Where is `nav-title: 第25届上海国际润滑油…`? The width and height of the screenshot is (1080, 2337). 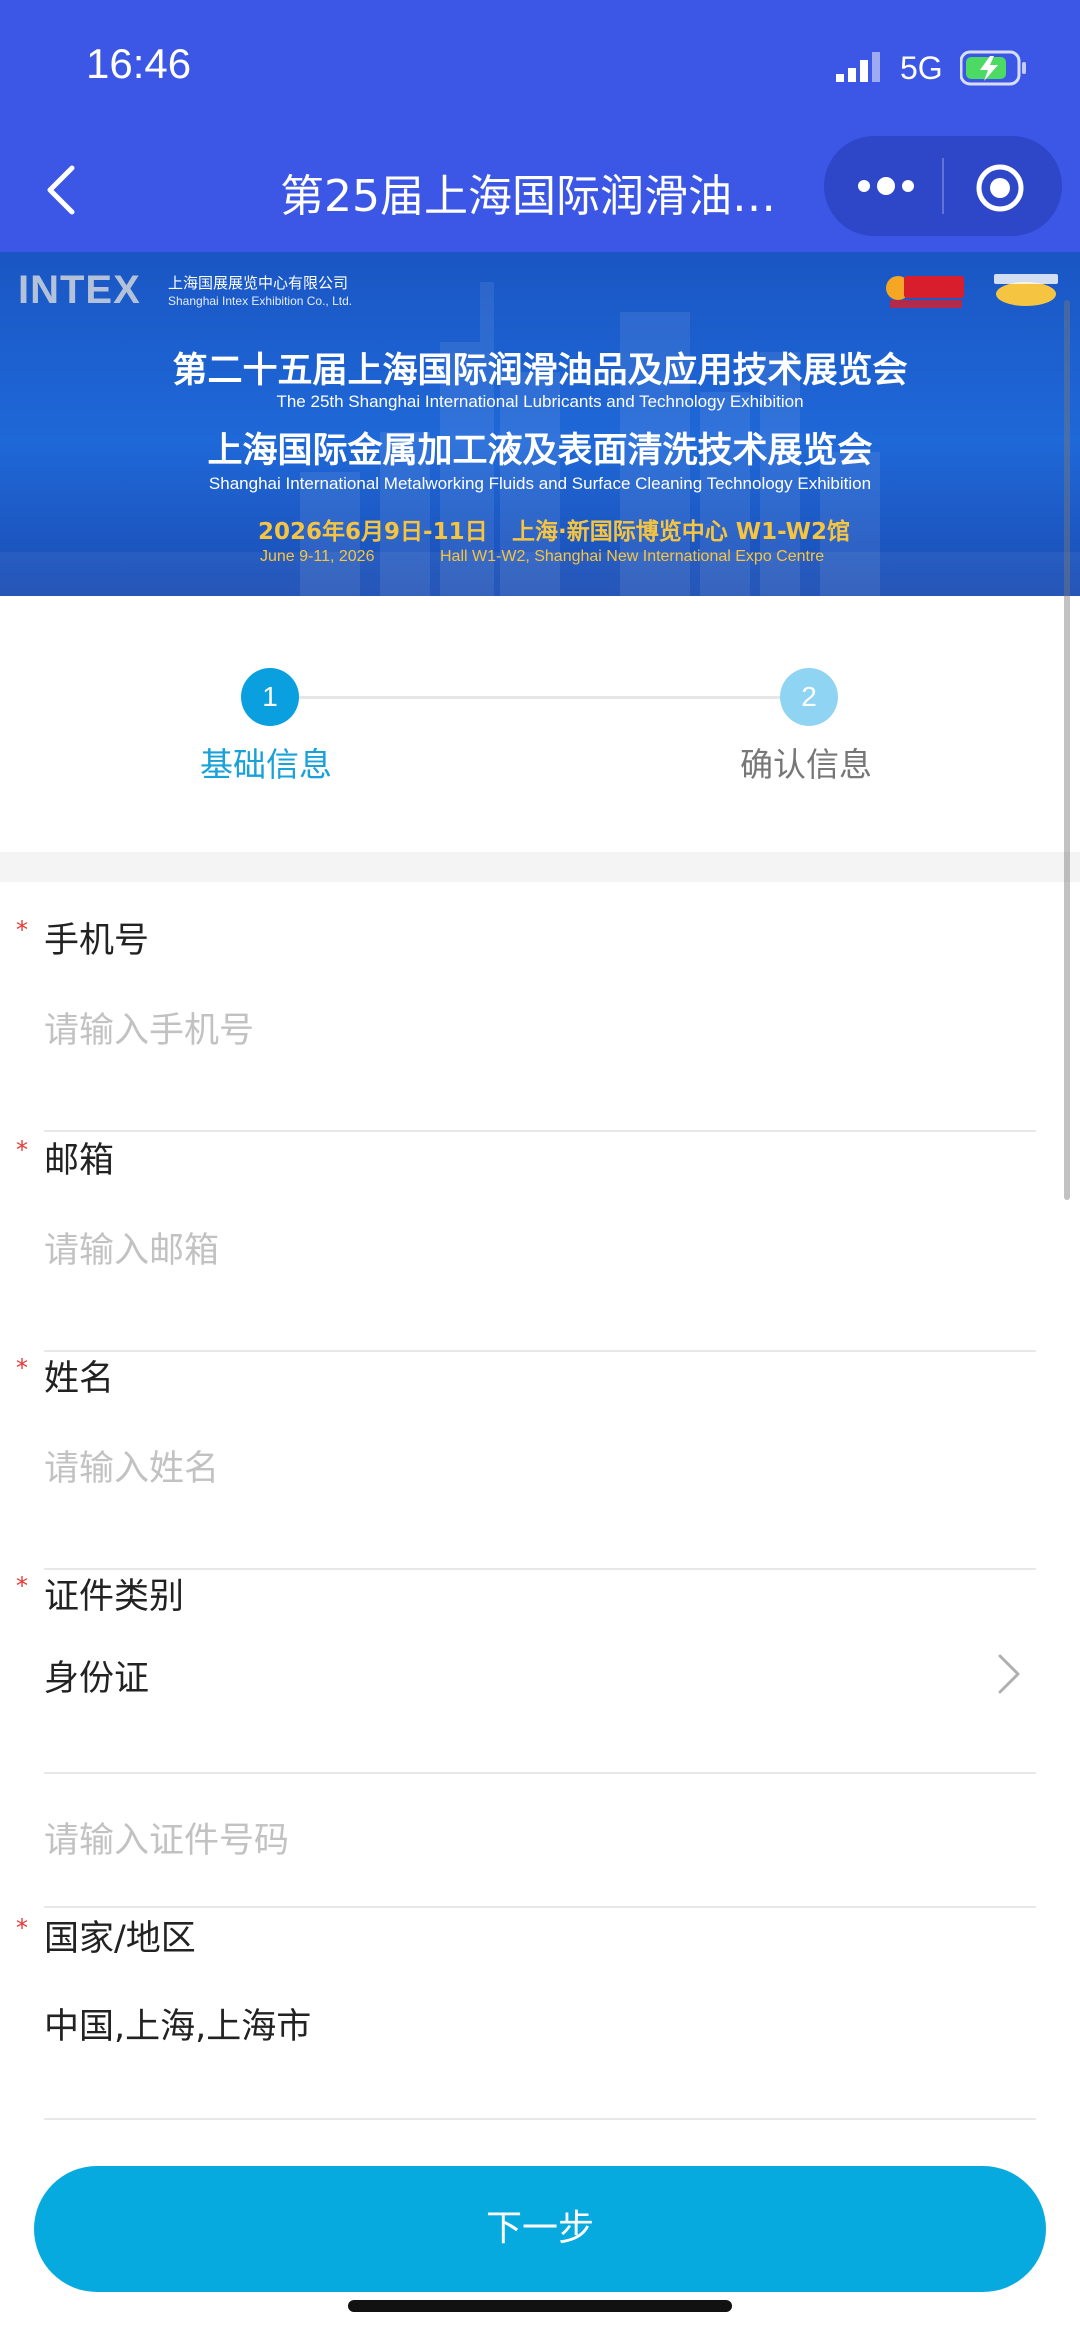
nav-title: 第25届上海国际润滑油… is located at coordinates (528, 196).